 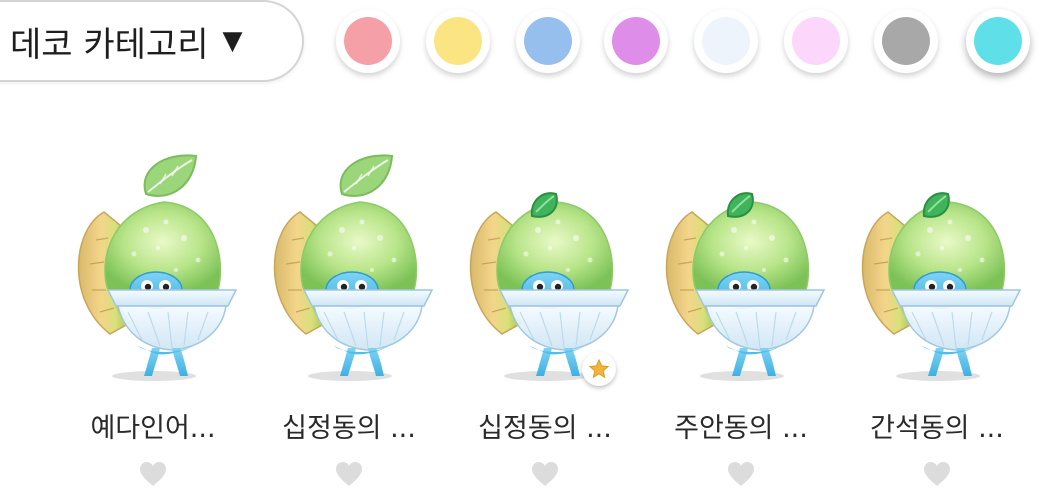 I want to click on category-dropdown: 데코 카테고리 ▼, so click(x=152, y=41).